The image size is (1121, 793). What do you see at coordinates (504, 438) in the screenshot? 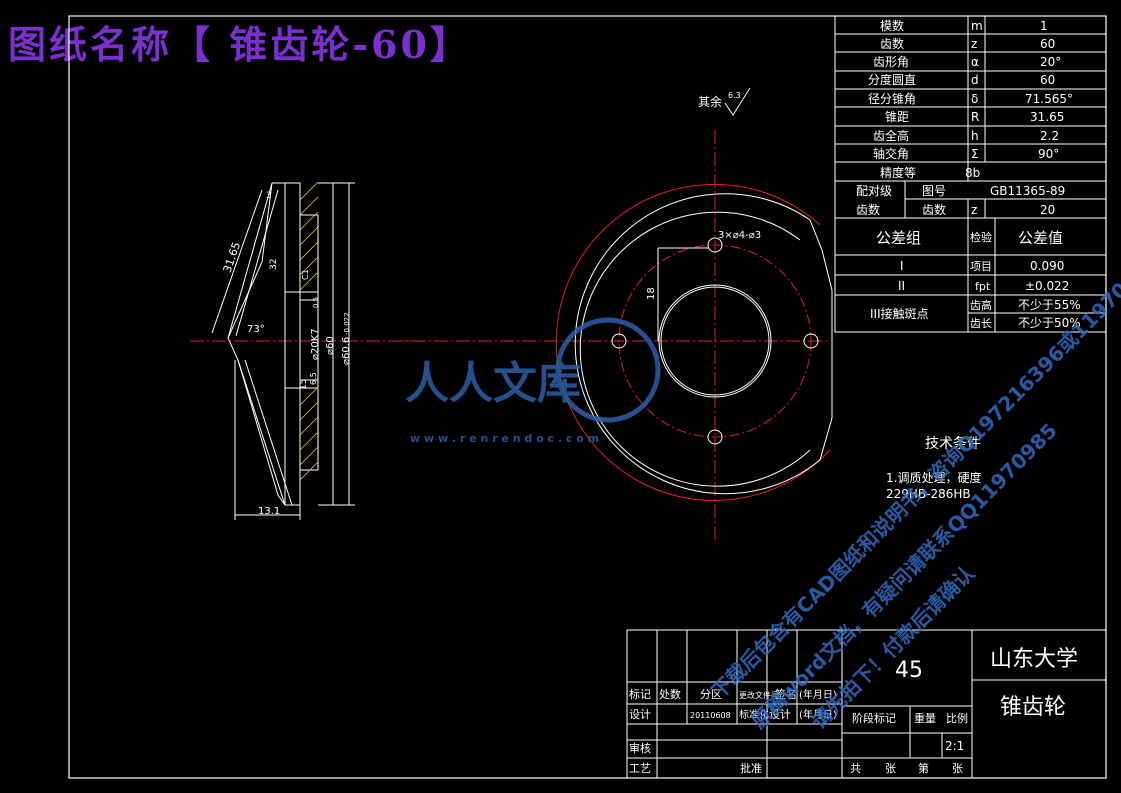
I see `watermark-url: w w w . r e n r e n d o c . c o m` at bounding box center [504, 438].